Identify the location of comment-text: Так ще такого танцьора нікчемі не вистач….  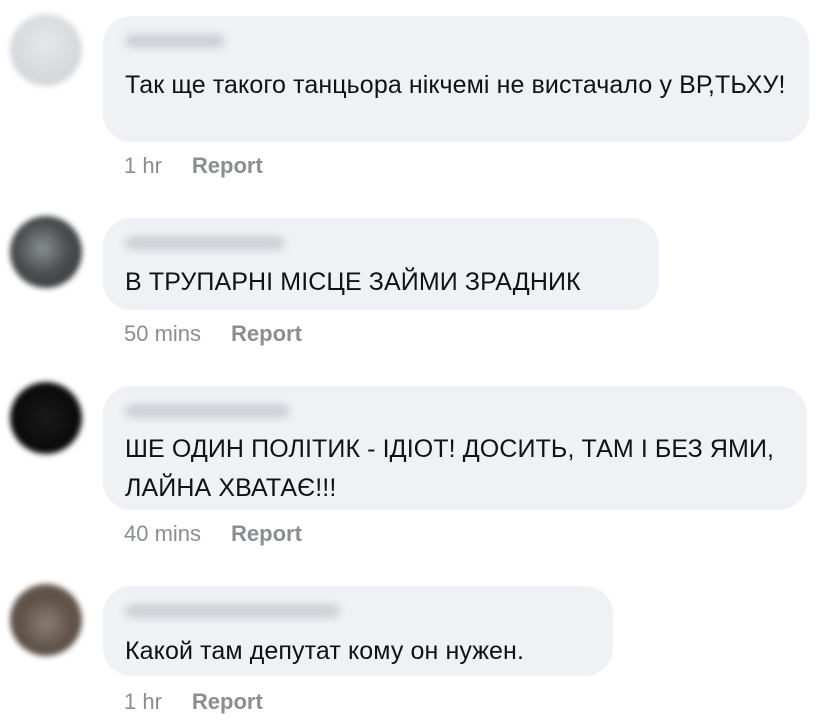
(455, 85).